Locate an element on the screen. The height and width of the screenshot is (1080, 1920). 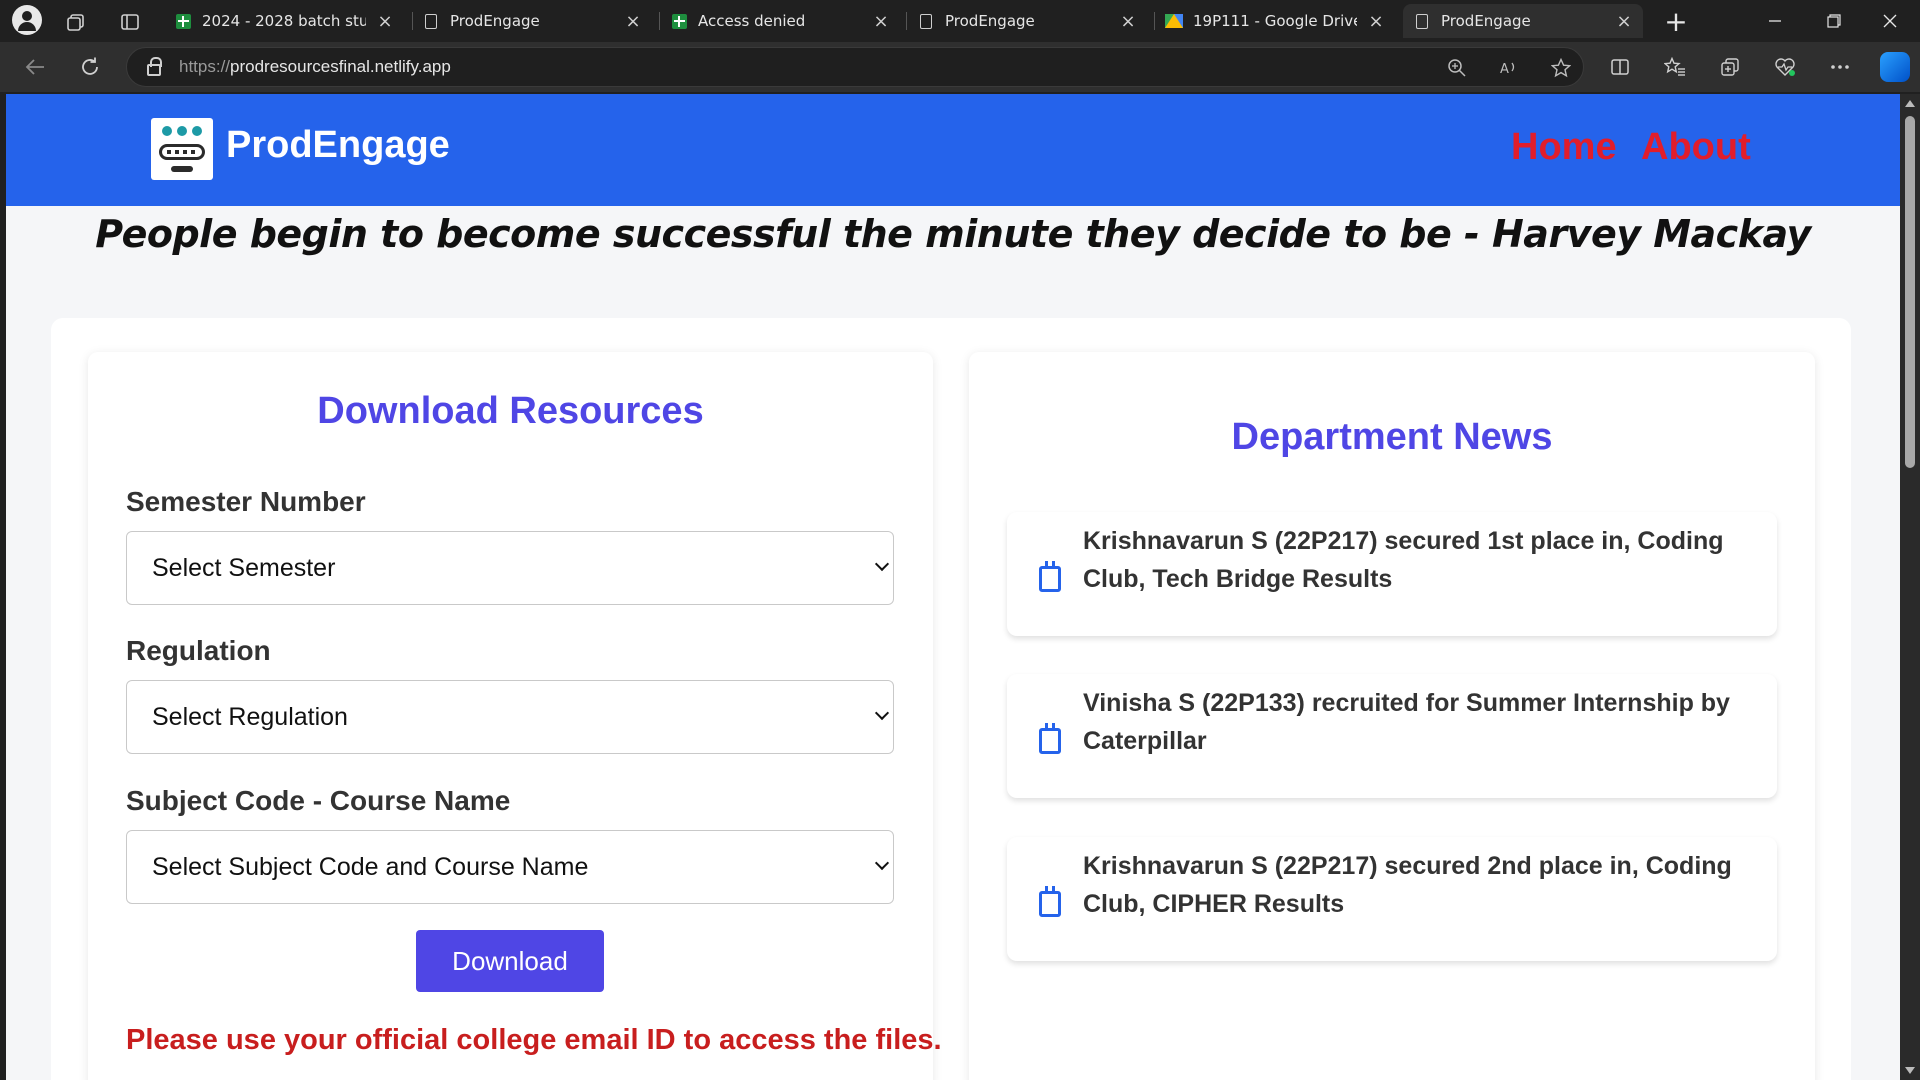
semester-select: Select Semester is located at coordinates (510, 568).